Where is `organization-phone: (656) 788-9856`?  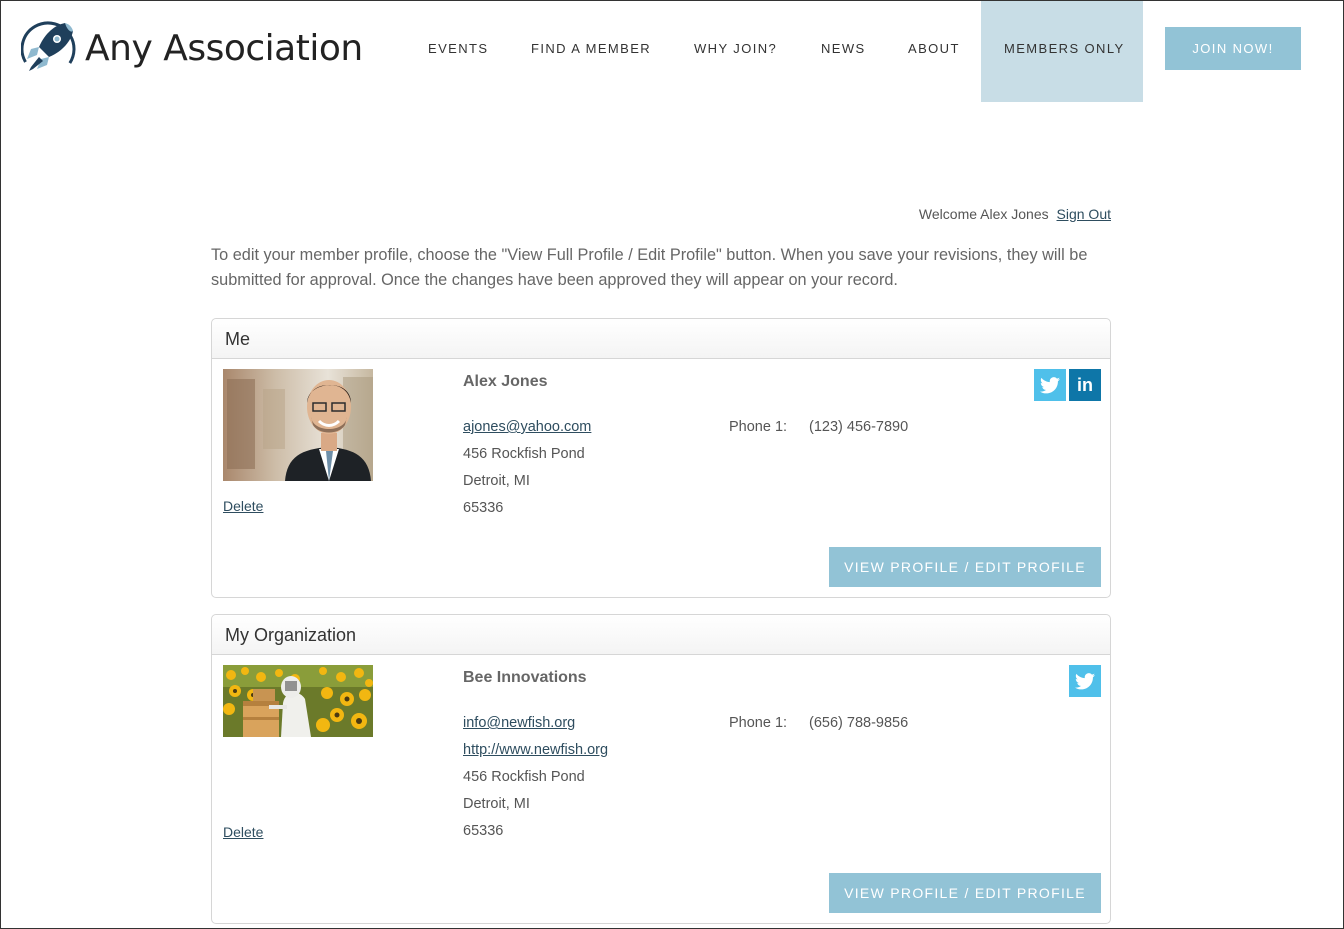 organization-phone: (656) 788-9856 is located at coordinates (859, 723).